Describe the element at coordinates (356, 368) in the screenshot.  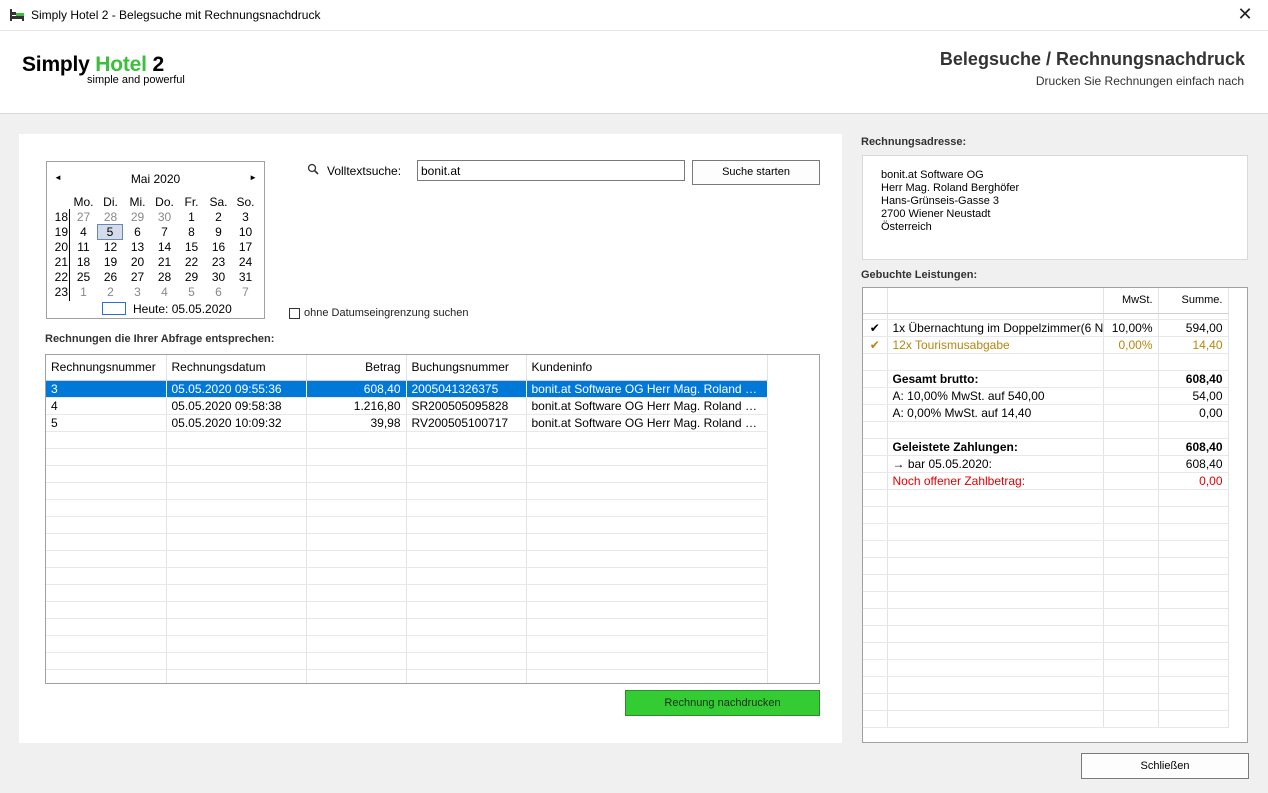
I see `column-header-betrag: Betrag` at that location.